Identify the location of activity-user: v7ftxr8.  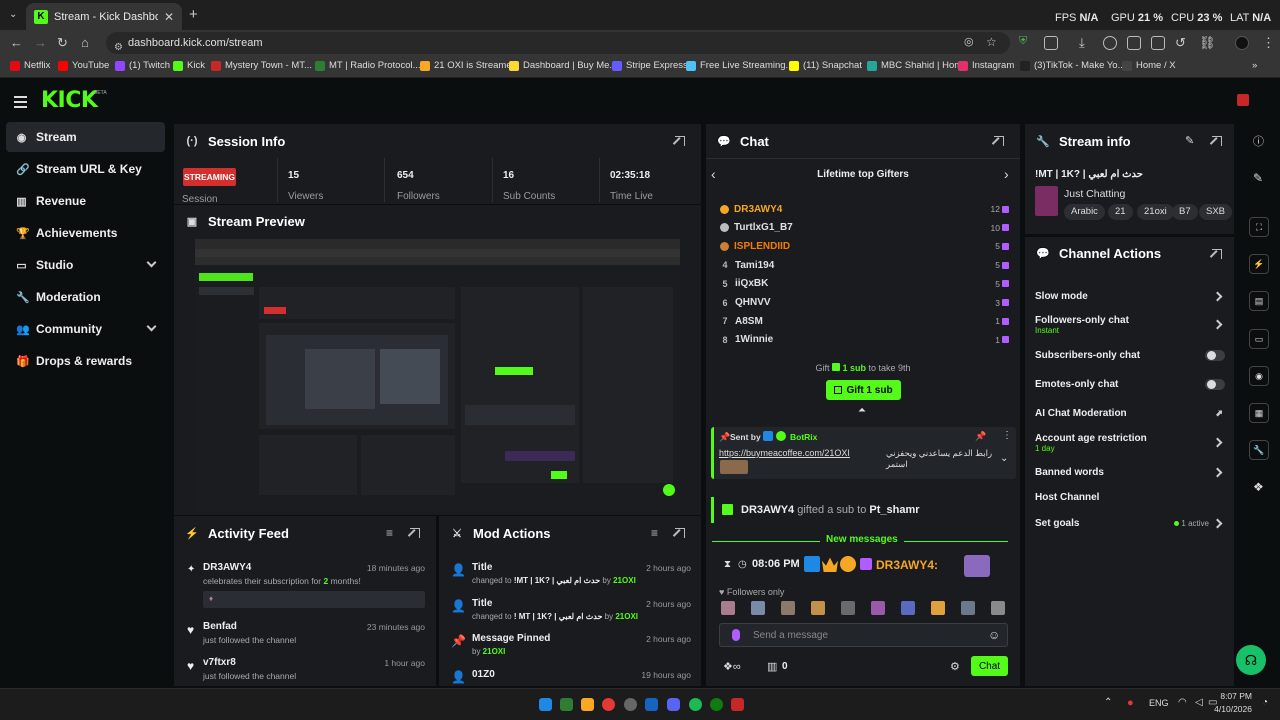
(219, 662).